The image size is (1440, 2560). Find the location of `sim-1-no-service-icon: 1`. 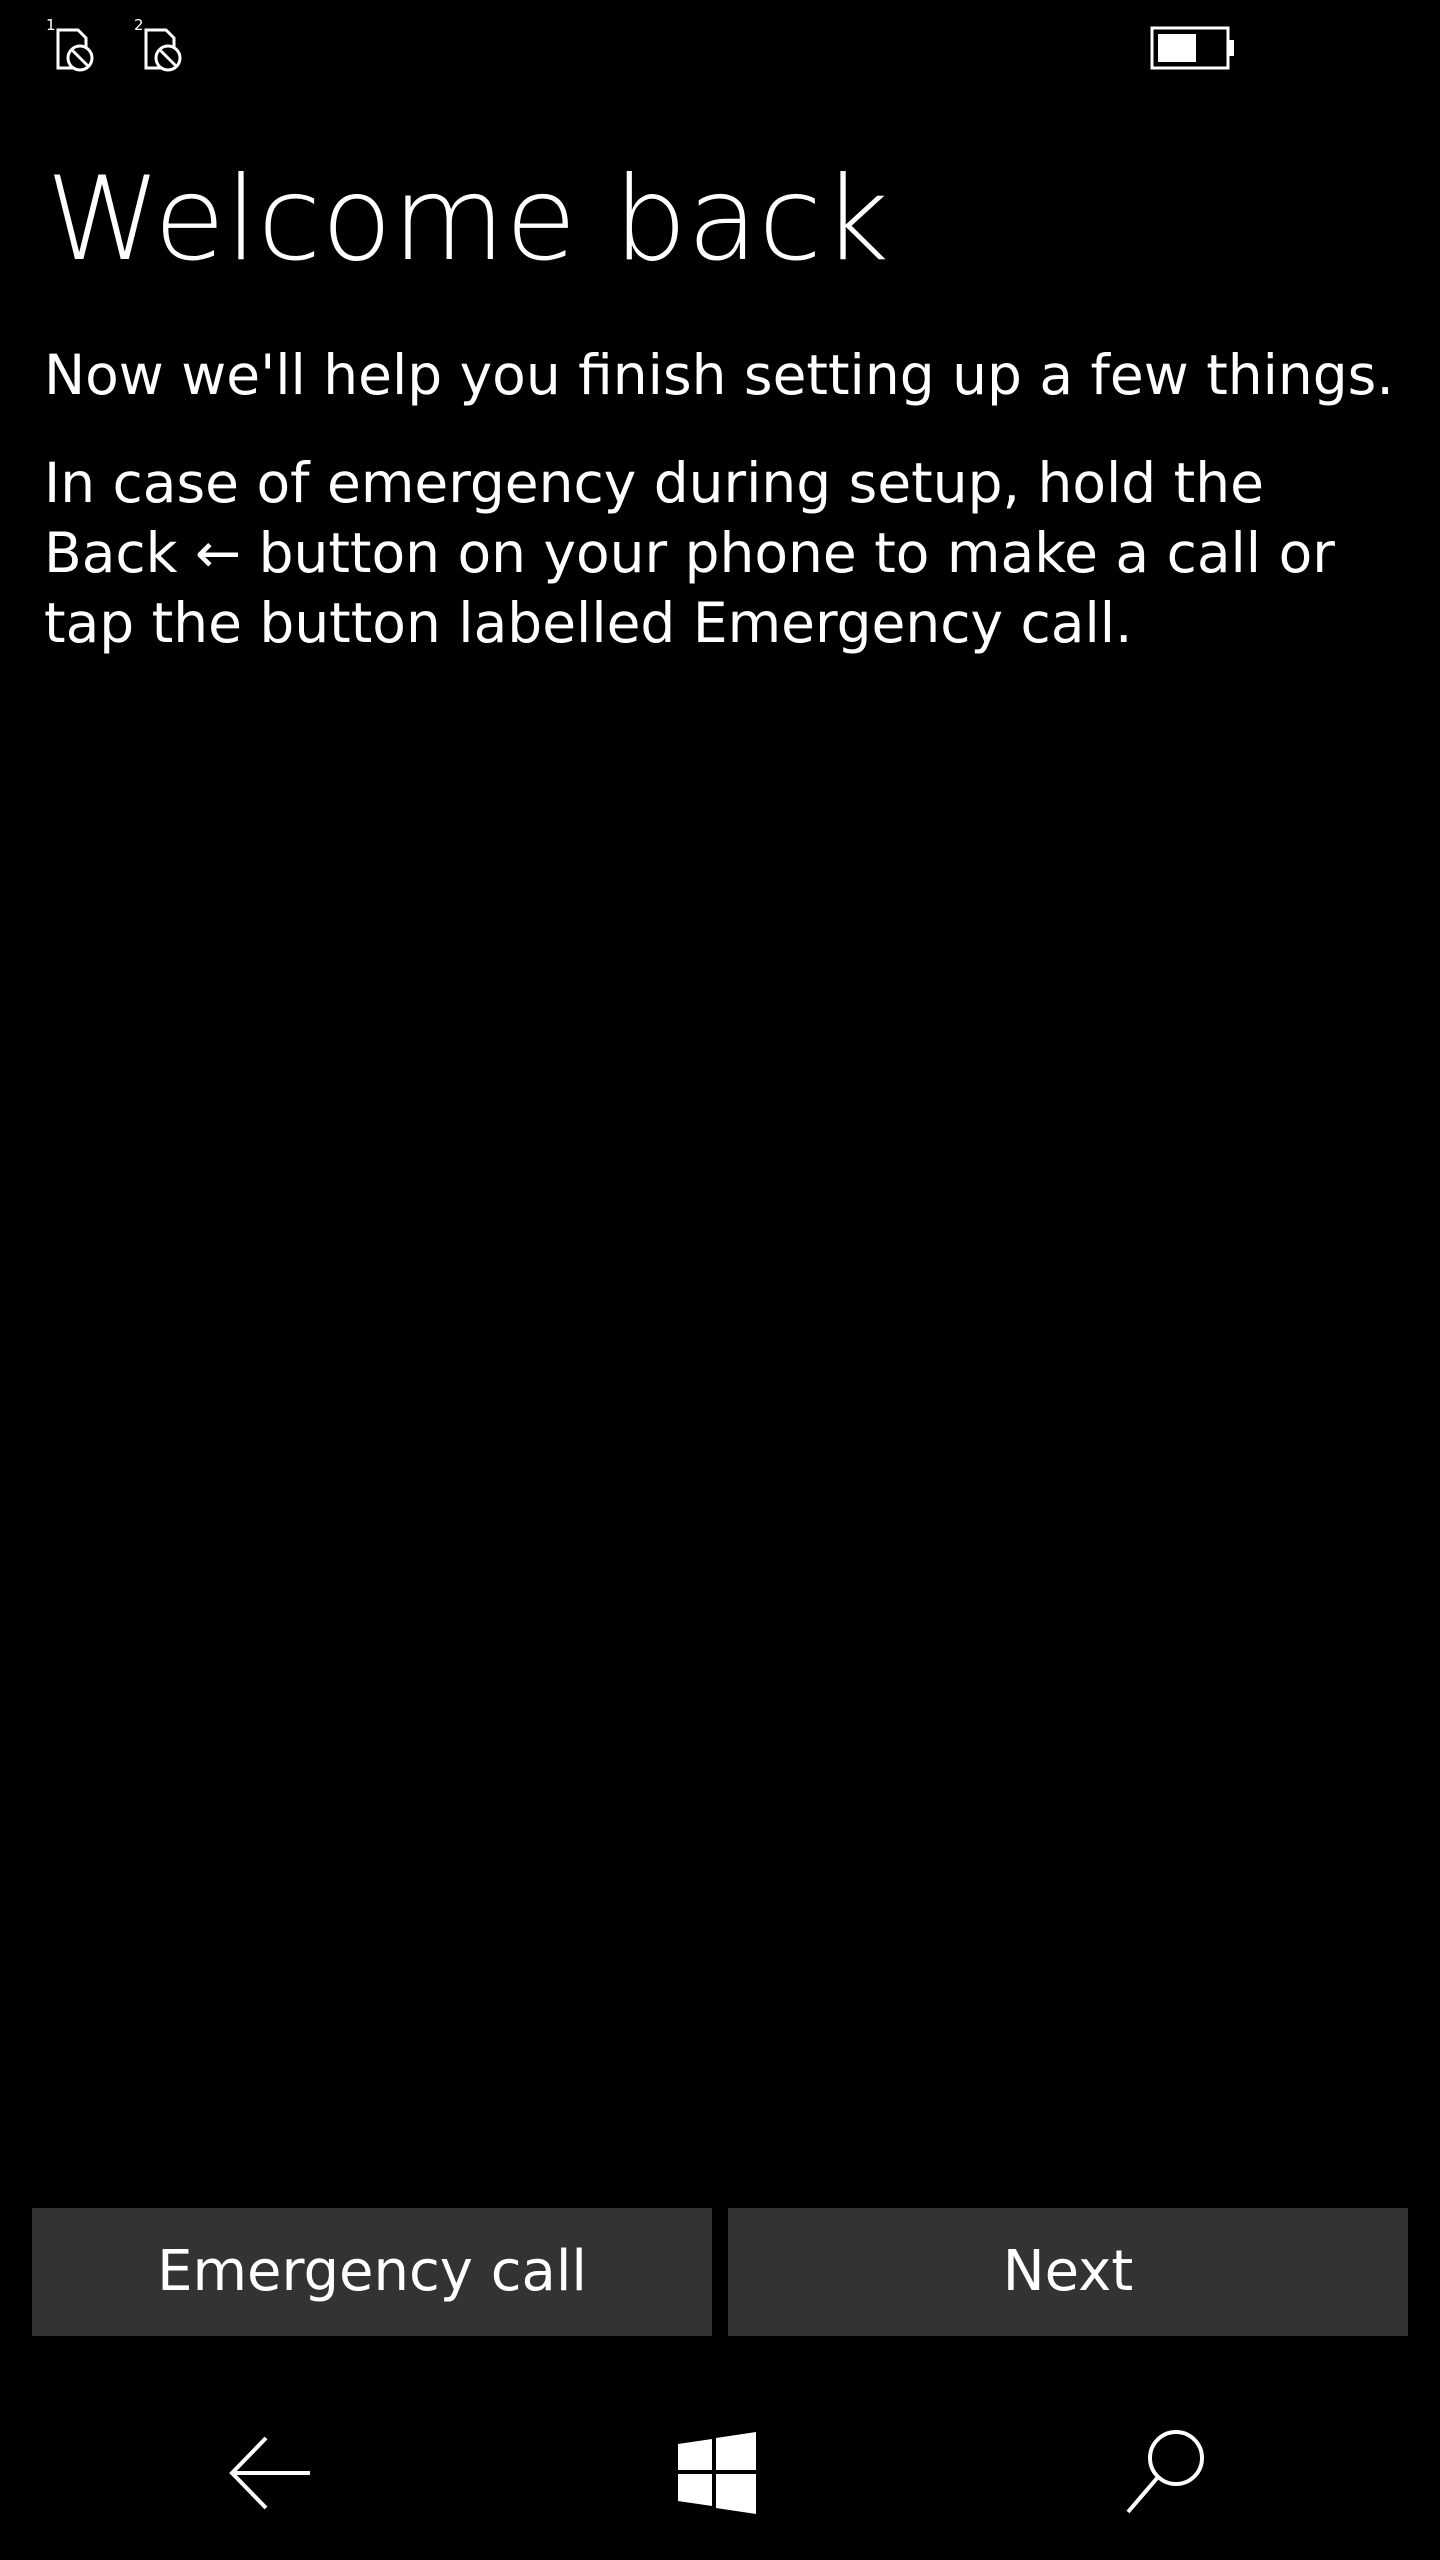

sim-1-no-service-icon: 1 is located at coordinates (74, 44).